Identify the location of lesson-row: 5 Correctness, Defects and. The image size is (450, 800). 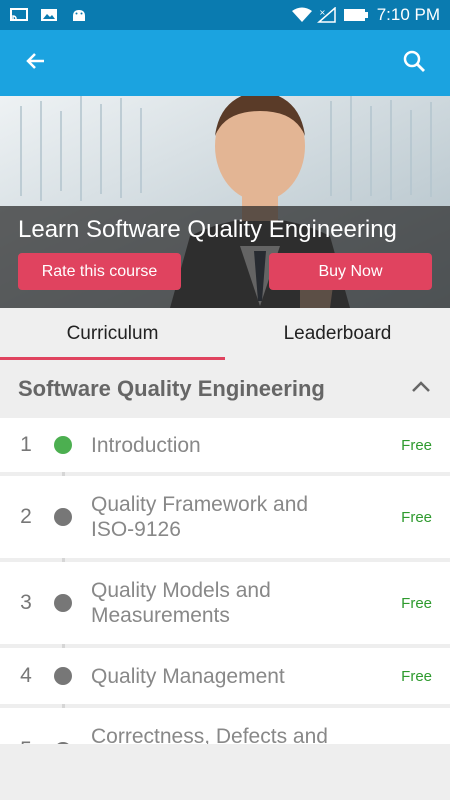
(225, 726).